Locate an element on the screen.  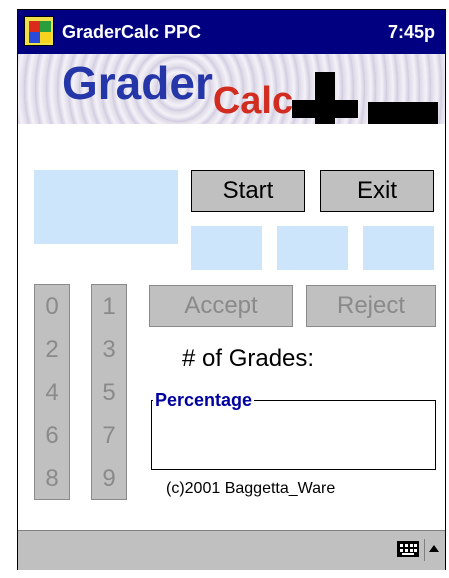
keypad-right-column: 1 3 5 7 9 is located at coordinates (109, 392).